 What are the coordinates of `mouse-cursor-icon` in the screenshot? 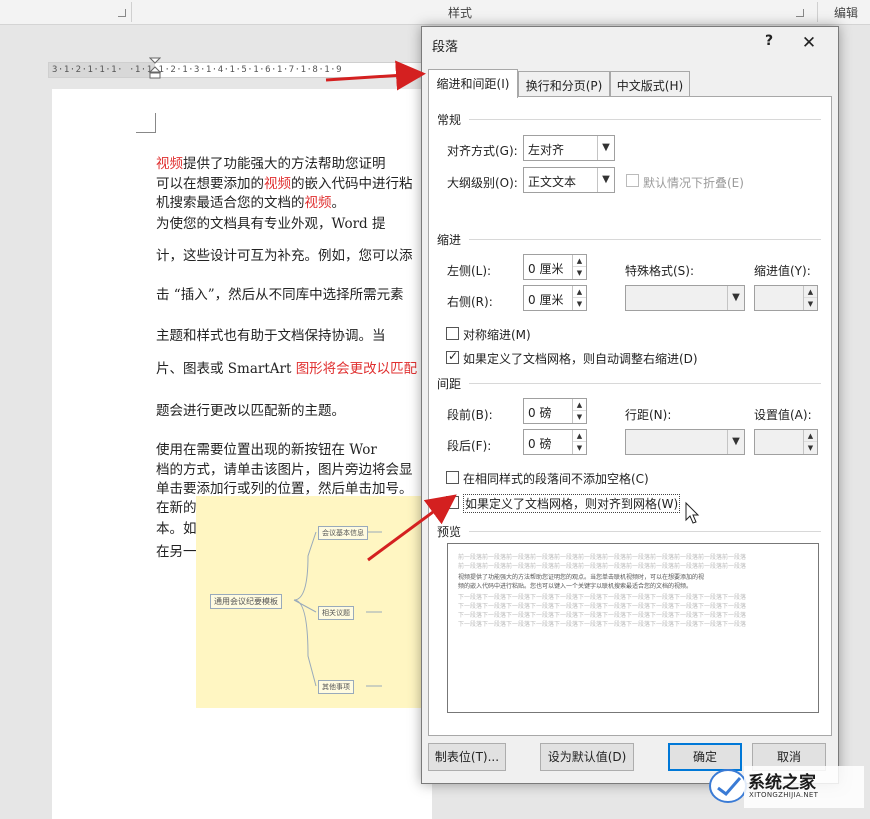 It's located at (692, 512).